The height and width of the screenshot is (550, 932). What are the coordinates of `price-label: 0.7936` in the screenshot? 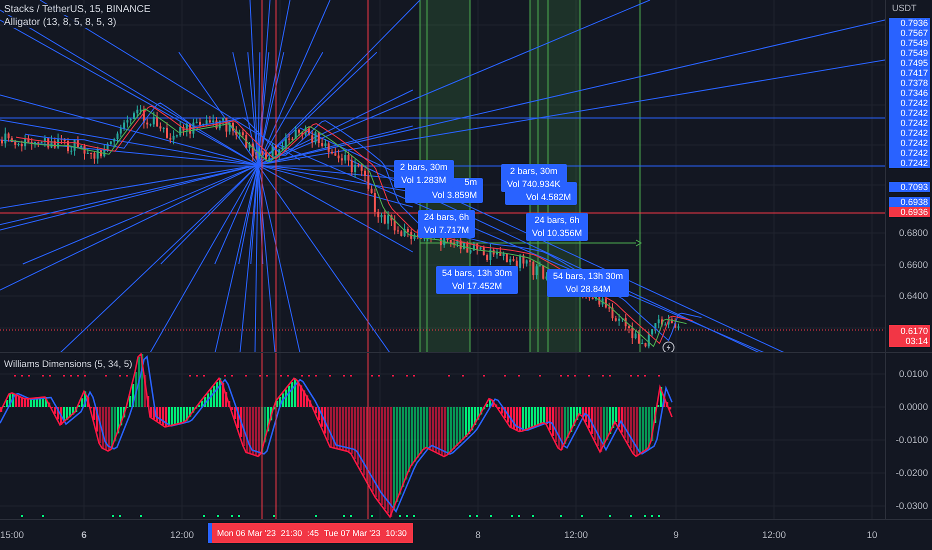 It's located at (909, 23).